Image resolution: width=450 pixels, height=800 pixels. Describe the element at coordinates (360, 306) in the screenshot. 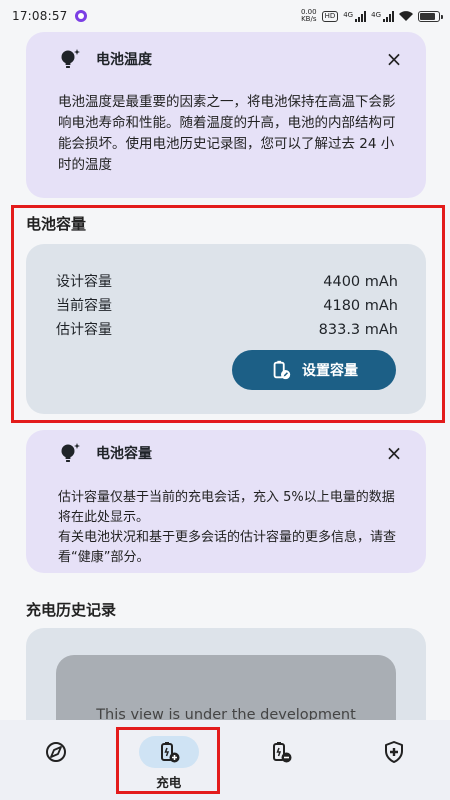

I see `capacity-row-value: 4180 mAh` at that location.